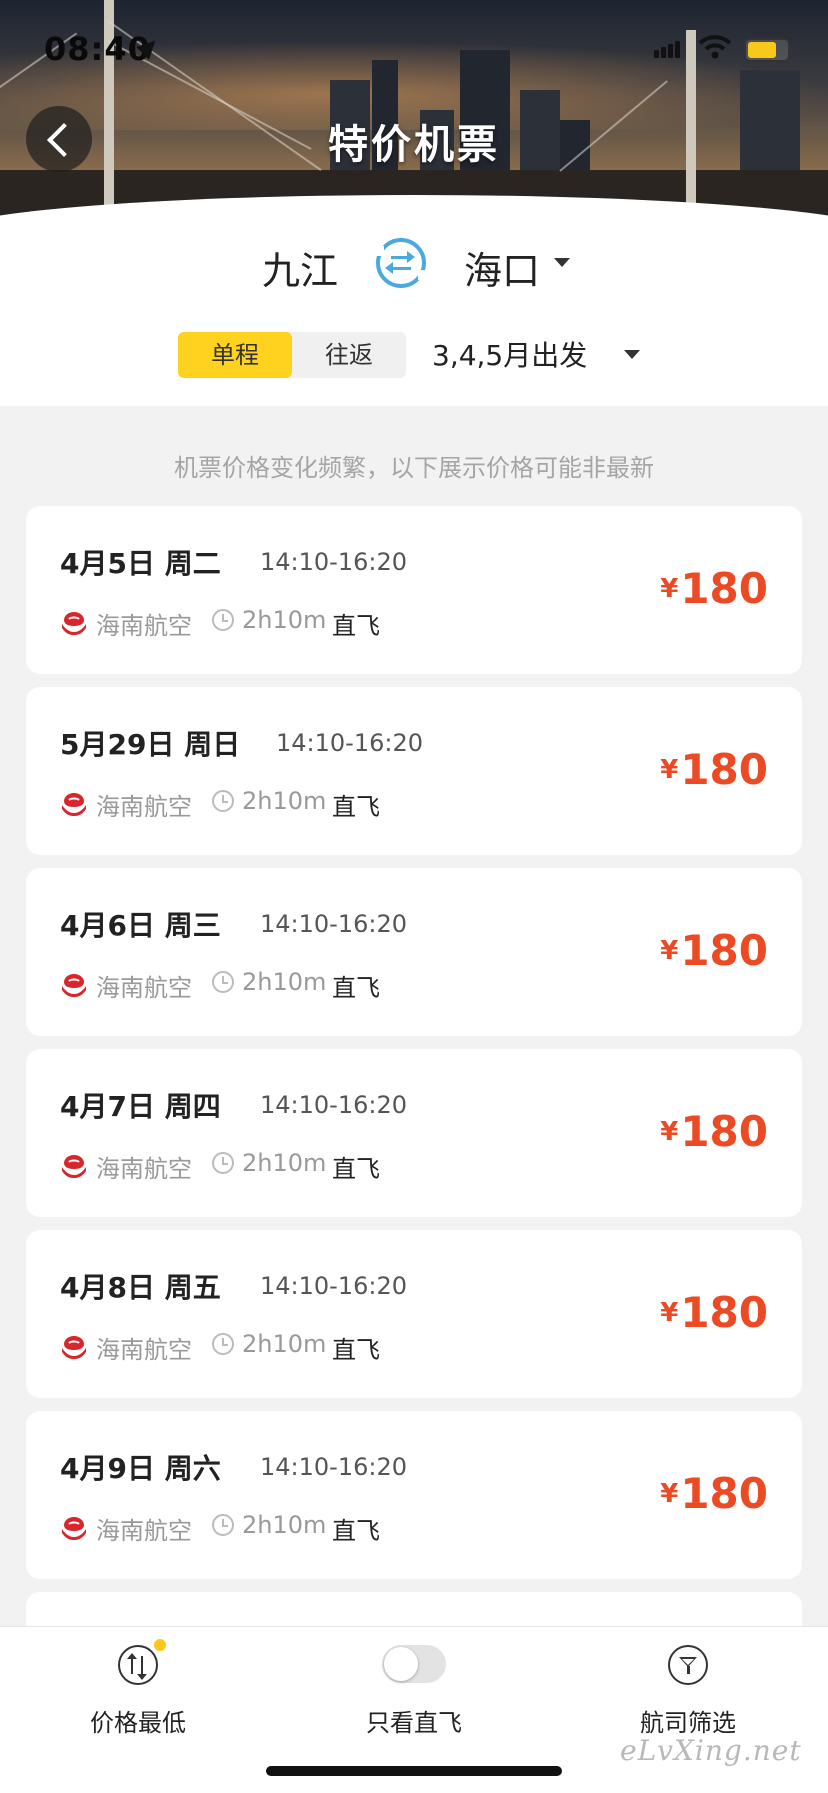 The image size is (828, 1793). I want to click on flight-date: 5月29日 周日, so click(150, 744).